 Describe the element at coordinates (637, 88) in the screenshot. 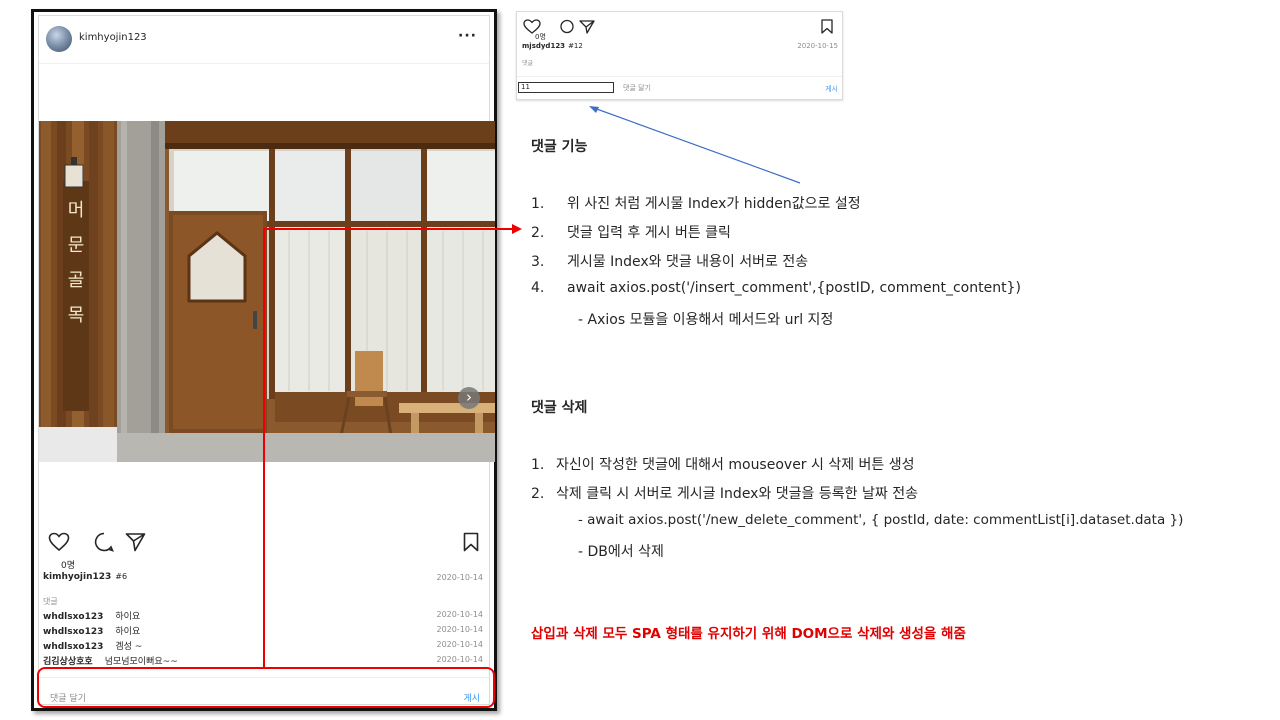

I see `mini-comment-input: 댓글 달기` at that location.